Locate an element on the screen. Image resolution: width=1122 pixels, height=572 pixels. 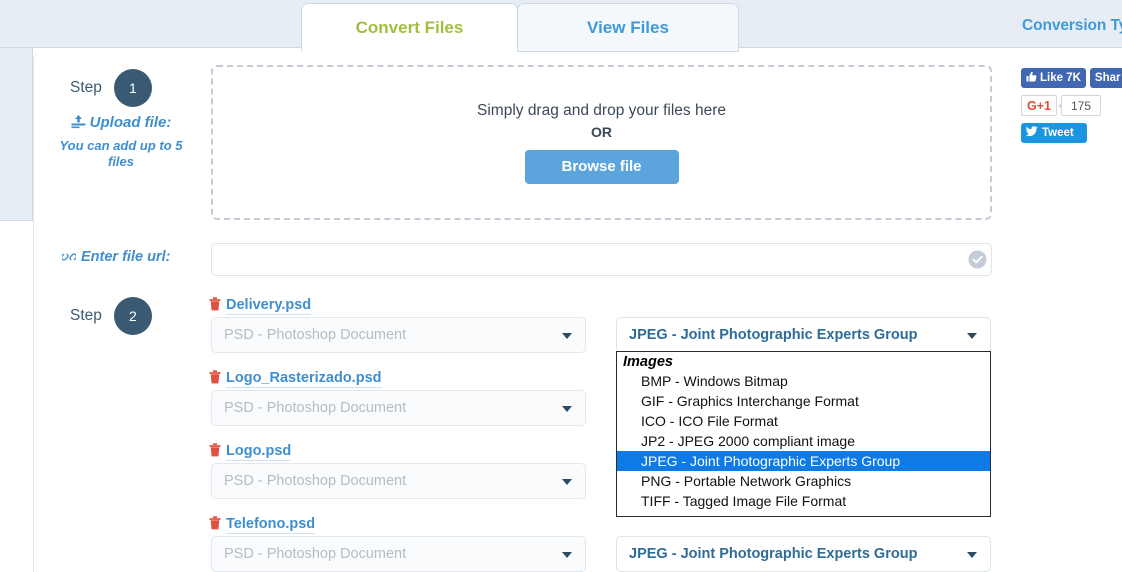
source-format-select-3: PSD - Photoshop Document is located at coordinates (398, 554).